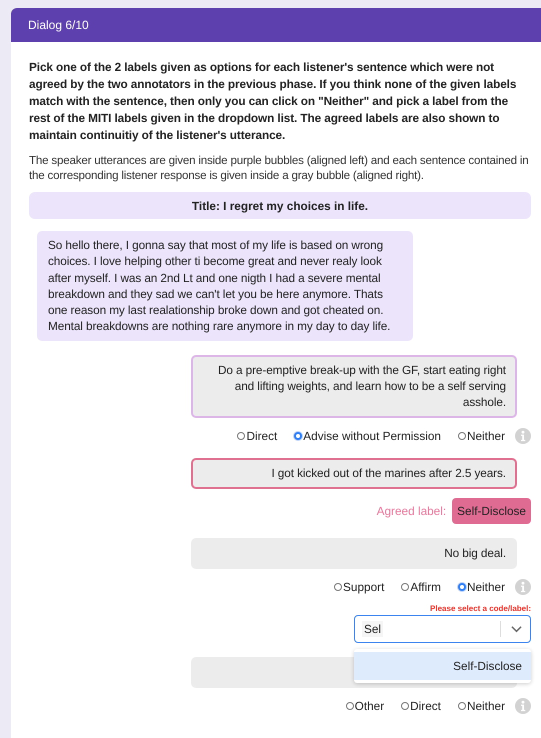 The width and height of the screenshot is (541, 738). What do you see at coordinates (219, 286) in the screenshot?
I see `speaker-text: So hello there, I gonna say that most of my life is based on wrong choices. I love helping other ti become great and never realy look after myself. I was an 2nd Lt and one nigth I had a severe mental breakdown and they sad we can't let you be here anymore. Thats one reason my last realationship broke down and got cheated on. Mental breakdowns are nothing rare anymore in my day to day life.` at bounding box center [219, 286].